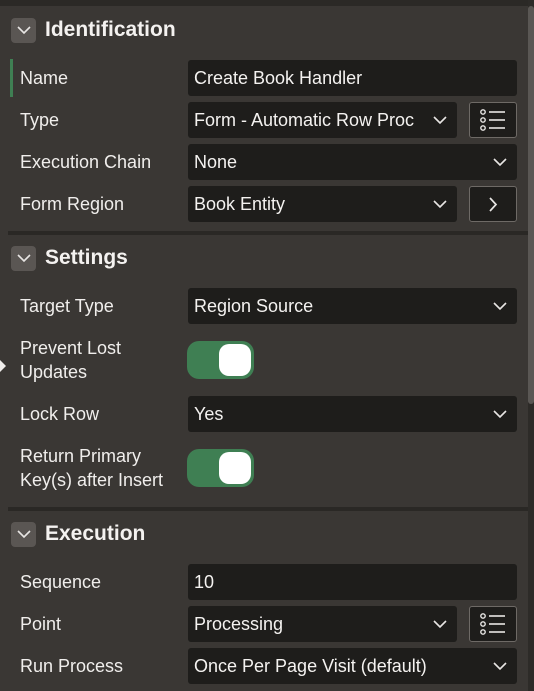  I want to click on type-list-button, so click(493, 120).